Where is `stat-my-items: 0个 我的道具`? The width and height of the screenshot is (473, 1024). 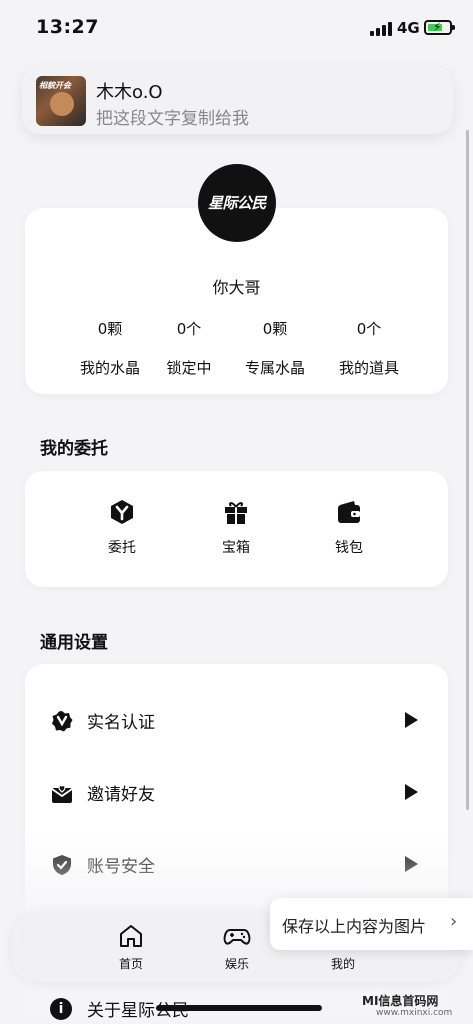
stat-my-items: 0个 我的道具 is located at coordinates (369, 348).